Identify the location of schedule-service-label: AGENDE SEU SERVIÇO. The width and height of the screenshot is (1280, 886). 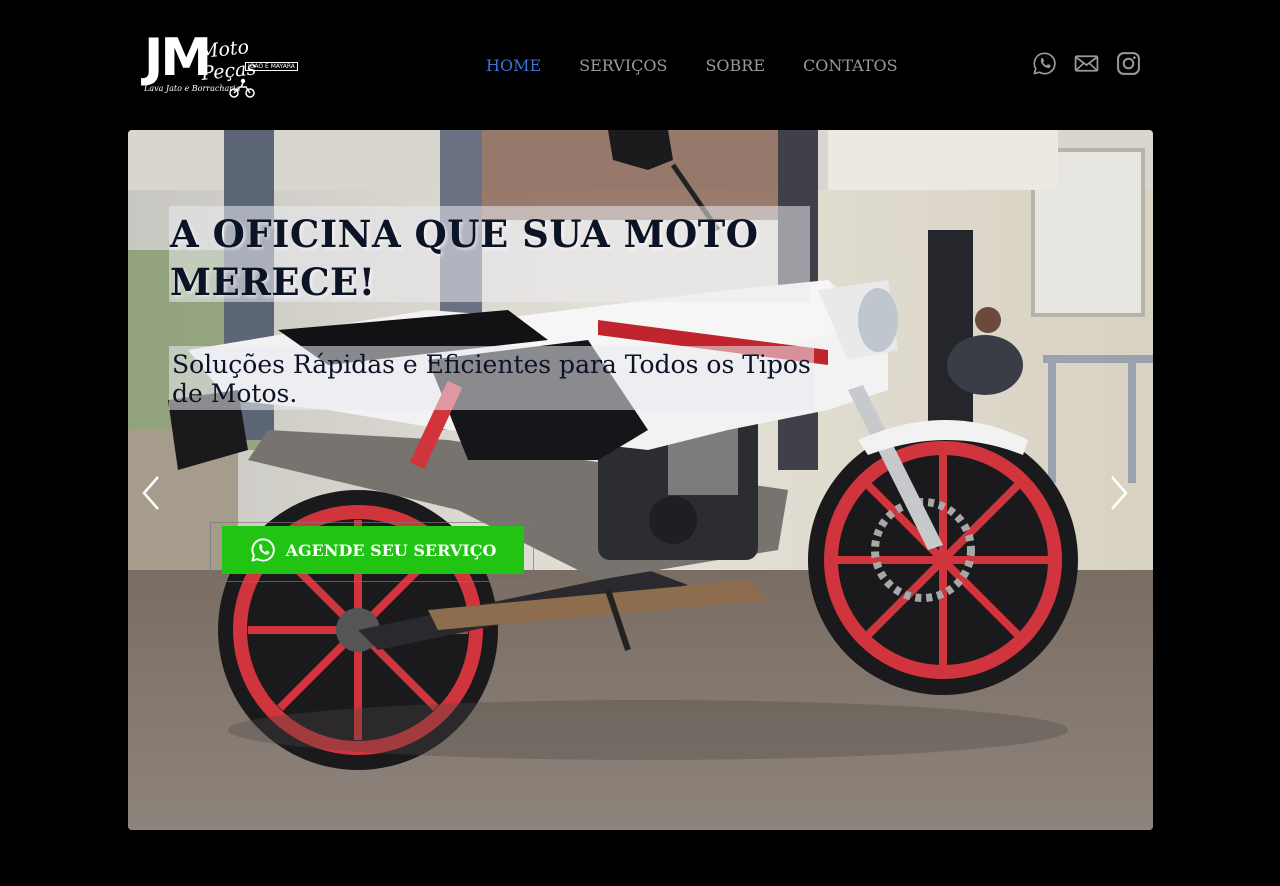
(391, 550).